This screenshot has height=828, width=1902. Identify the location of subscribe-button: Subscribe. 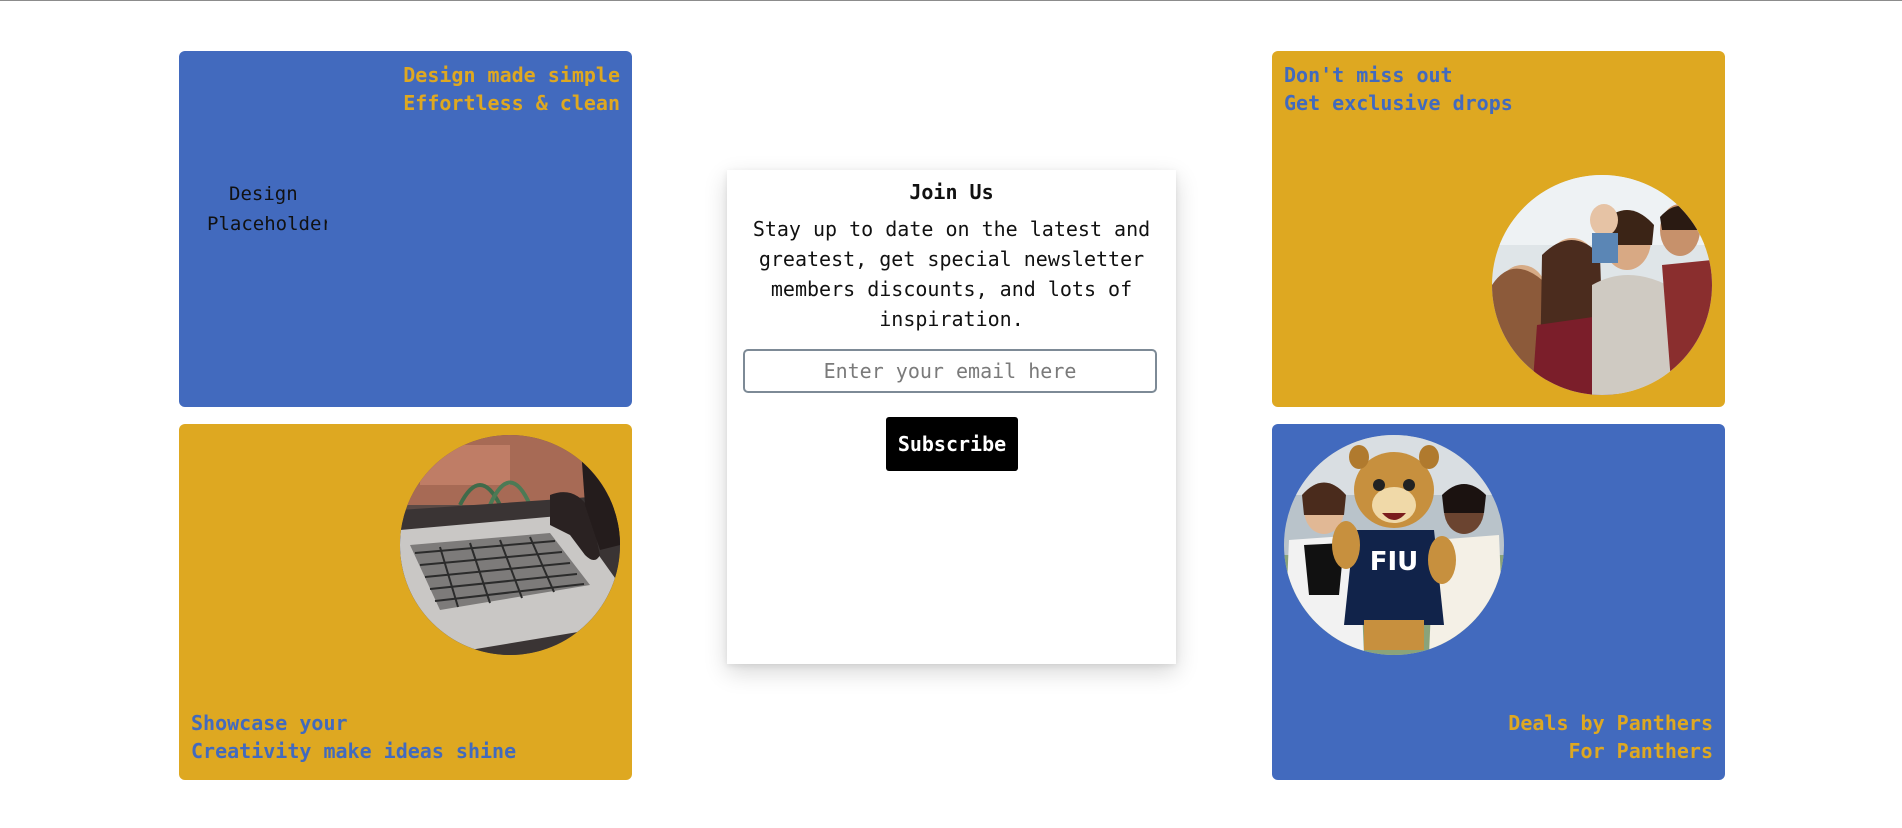
(952, 444).